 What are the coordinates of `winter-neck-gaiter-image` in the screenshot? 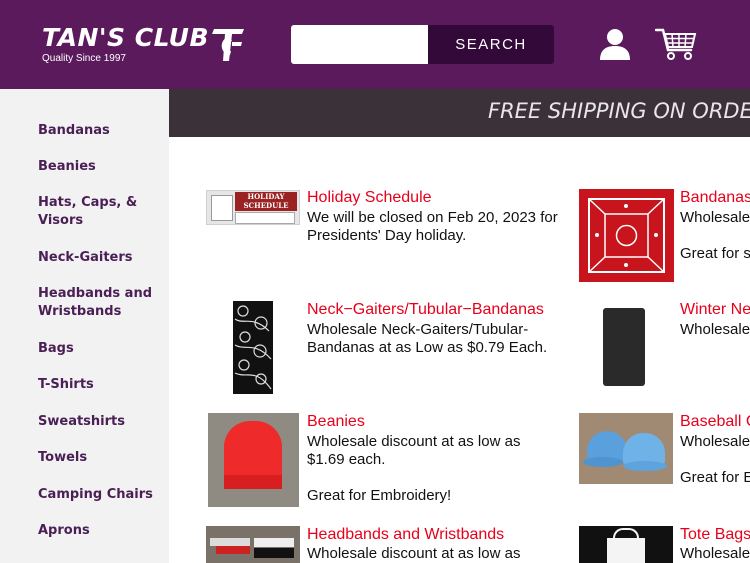 It's located at (624, 346).